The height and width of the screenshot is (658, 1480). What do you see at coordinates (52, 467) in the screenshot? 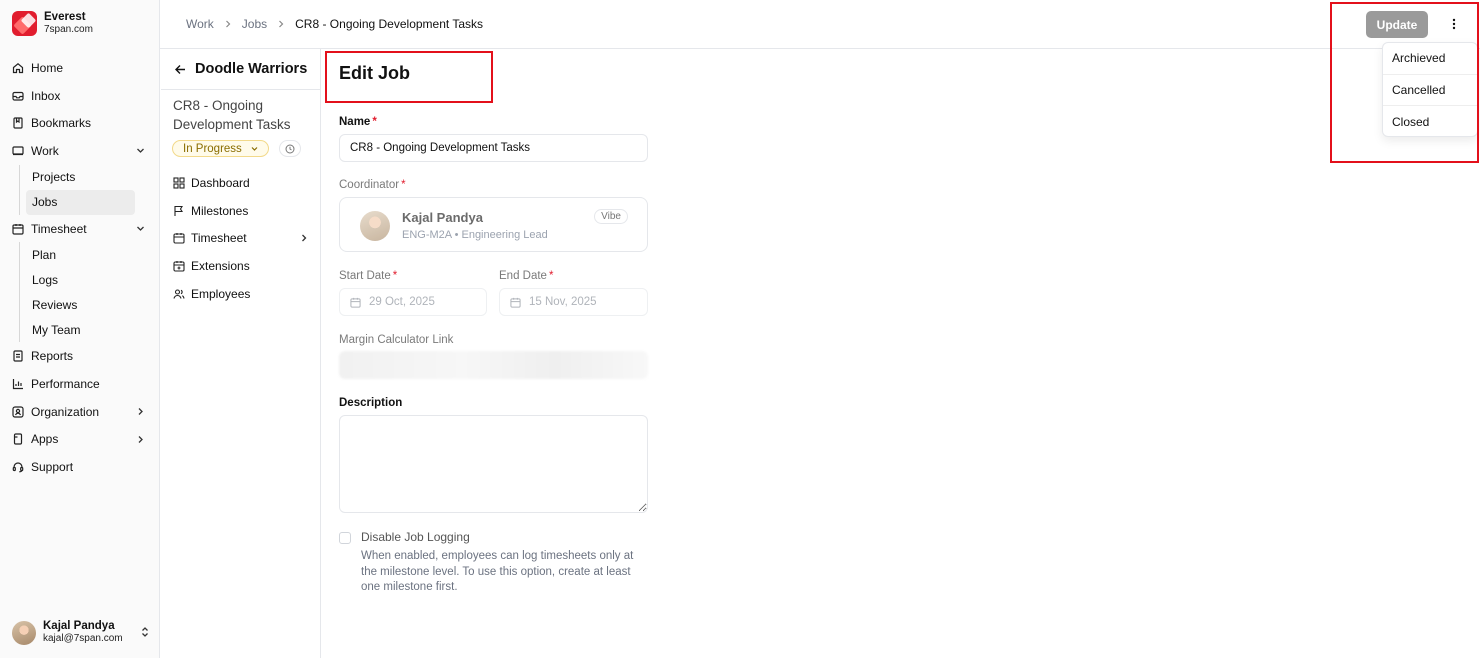
I see `nav-support-label: Support` at bounding box center [52, 467].